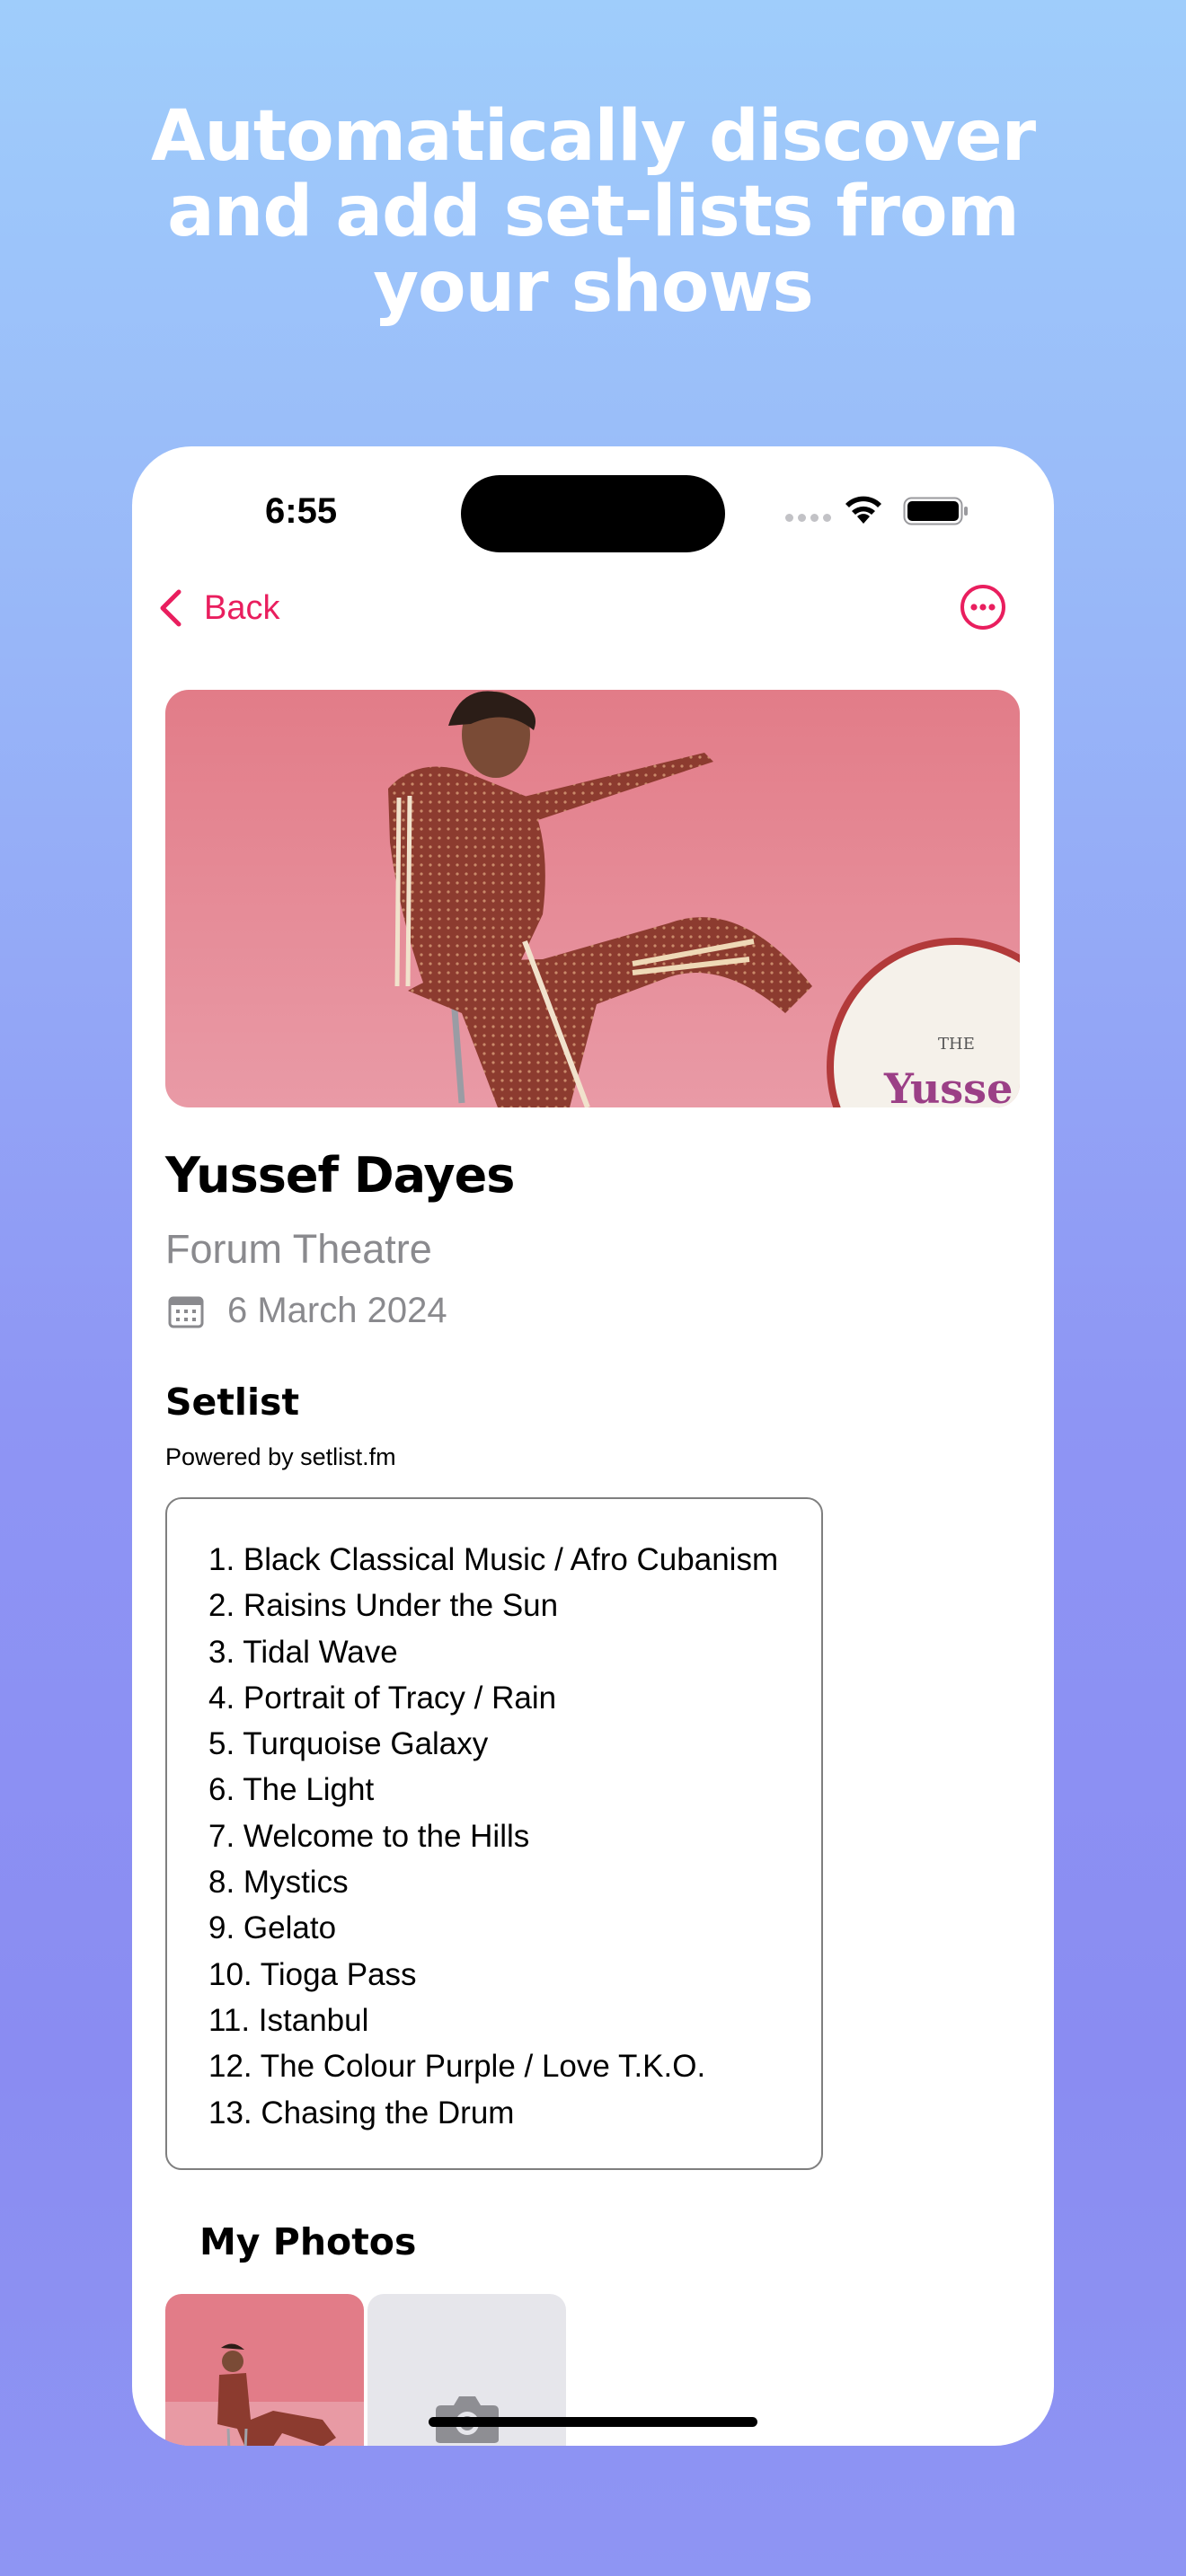  I want to click on event-date: 6 March 2024, so click(307, 1311).